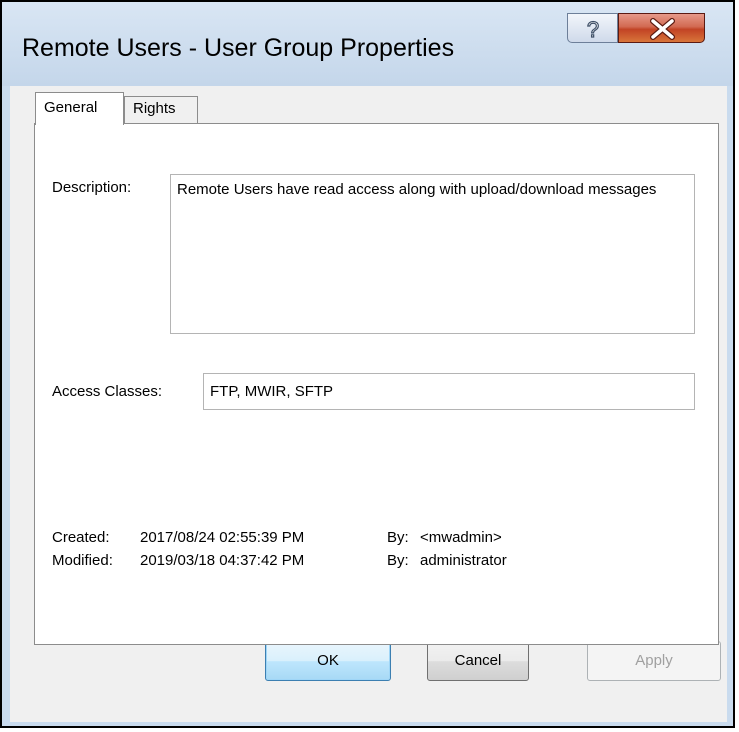 The width and height of the screenshot is (739, 732). I want to click on close-x-icon, so click(662, 29).